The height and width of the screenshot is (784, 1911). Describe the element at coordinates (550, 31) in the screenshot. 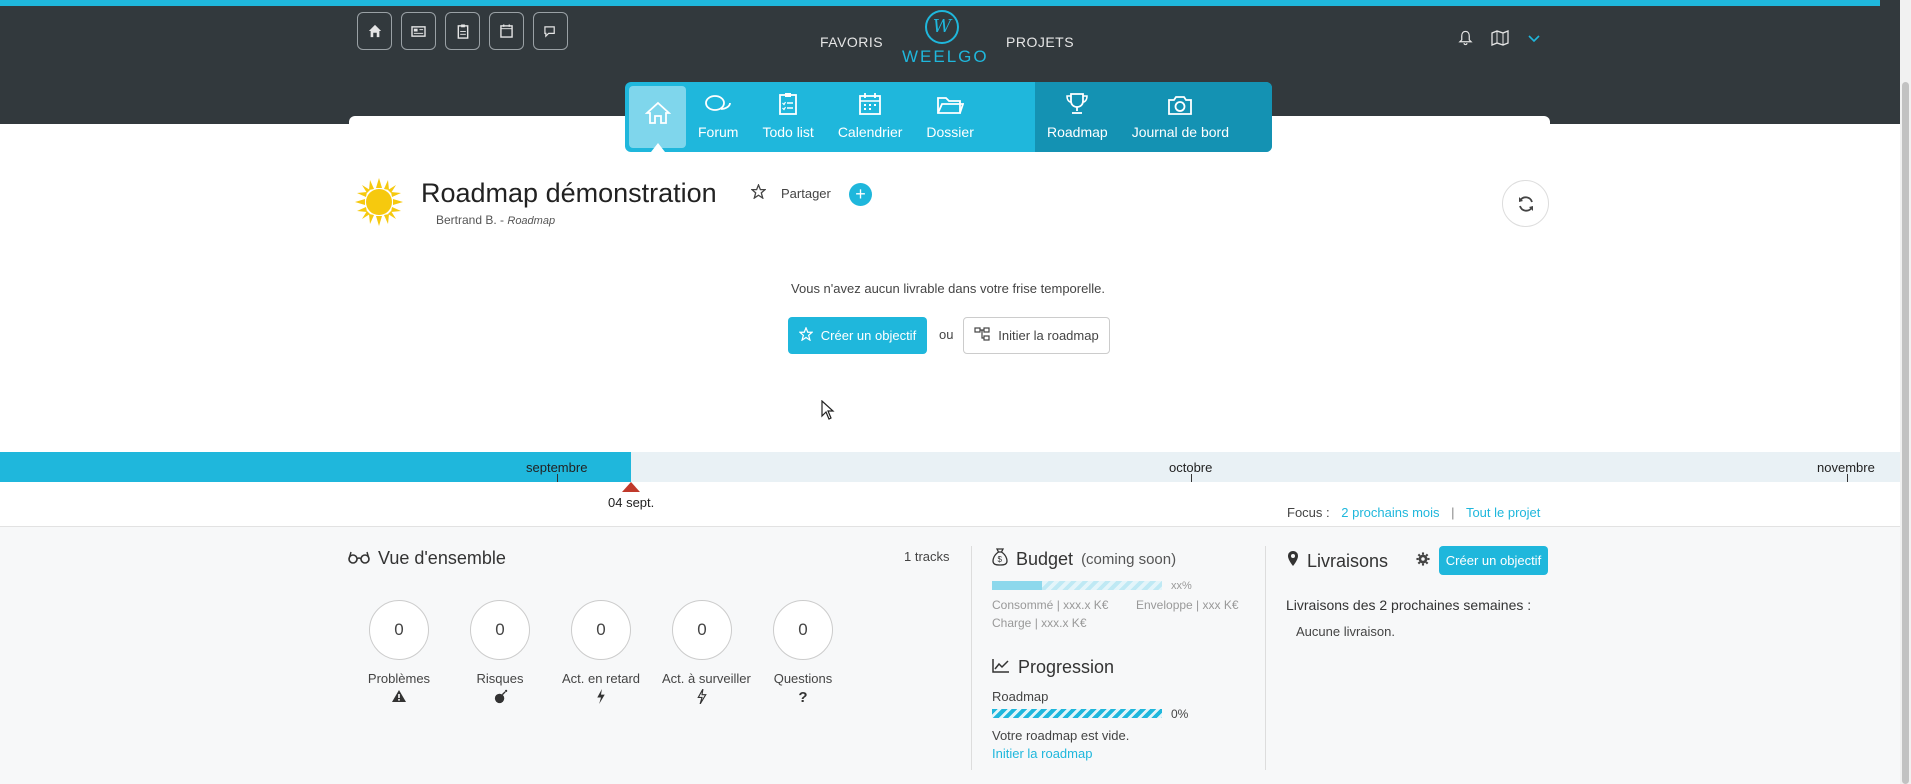

I see `chat-icon` at that location.